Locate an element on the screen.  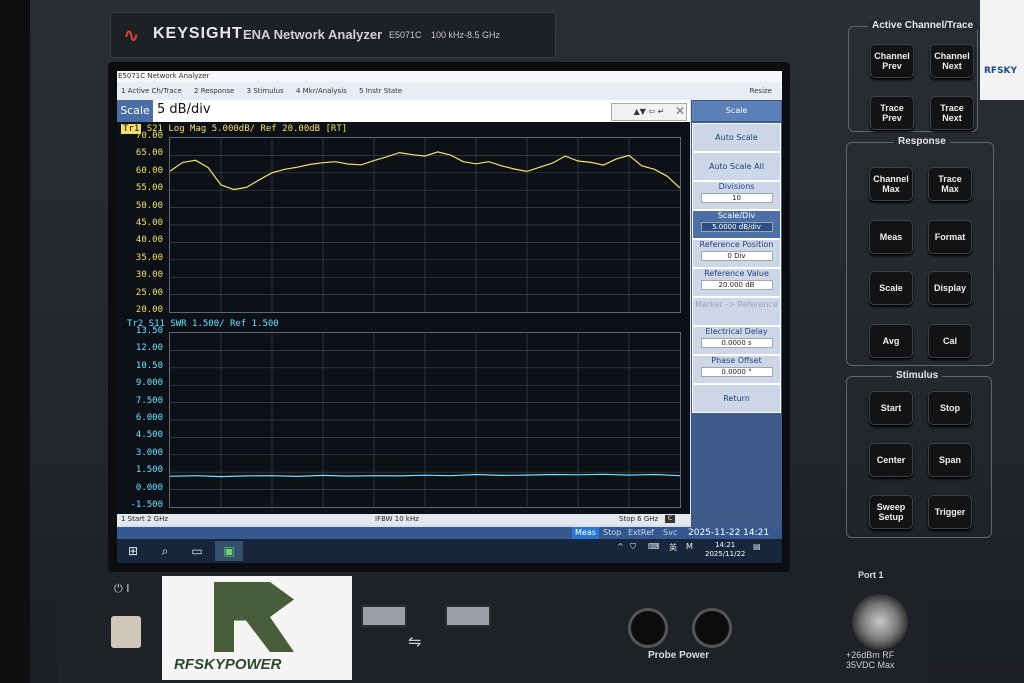
taskbar-clock: 14:21 2025/11/22 is located at coordinates (725, 550).